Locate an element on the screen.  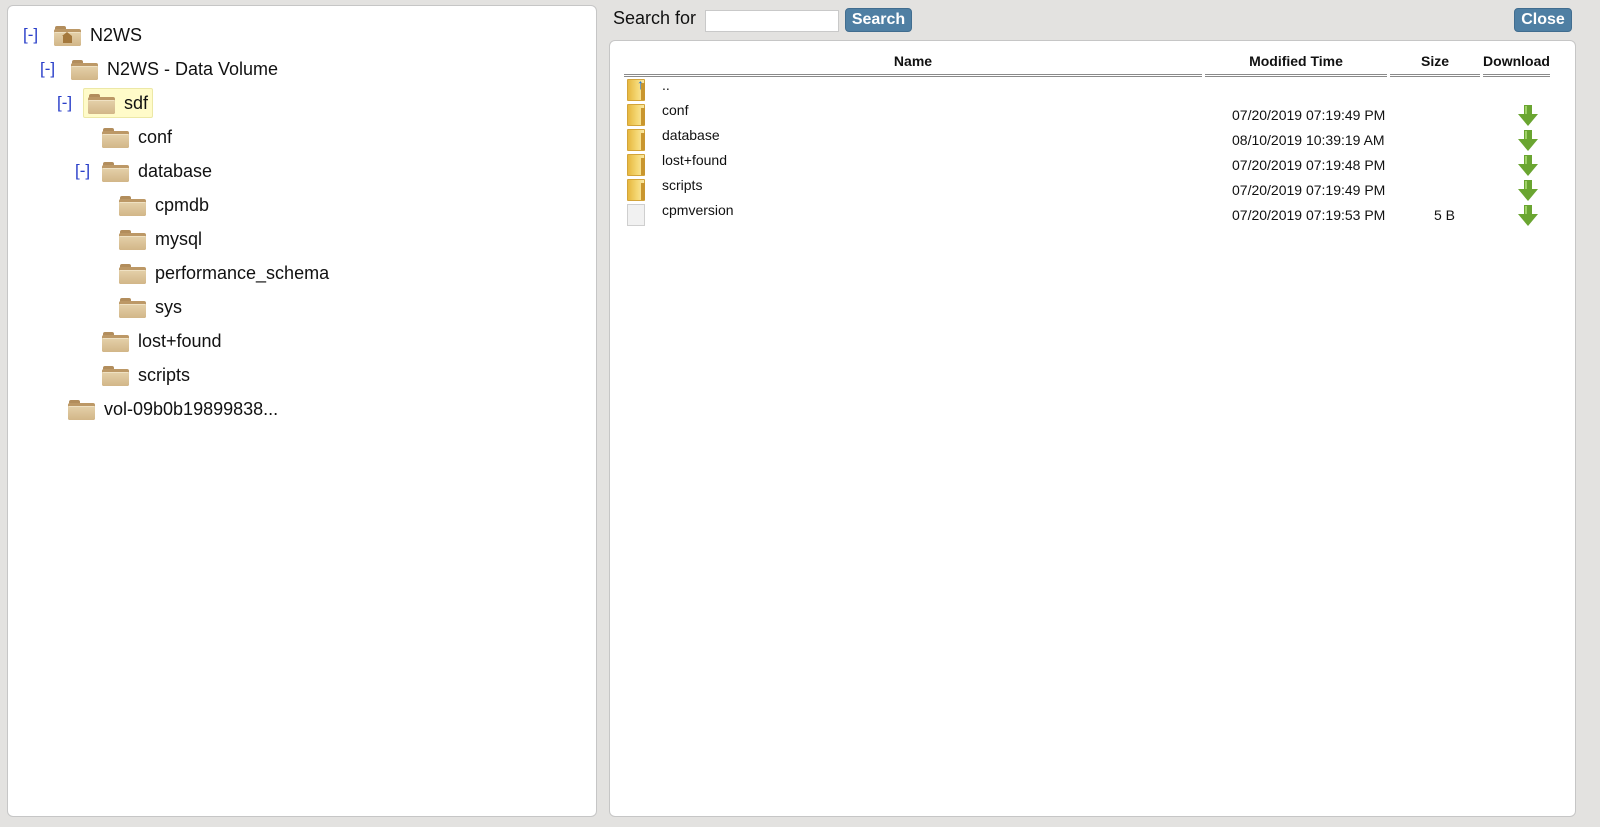
file-icon is located at coordinates (636, 215).